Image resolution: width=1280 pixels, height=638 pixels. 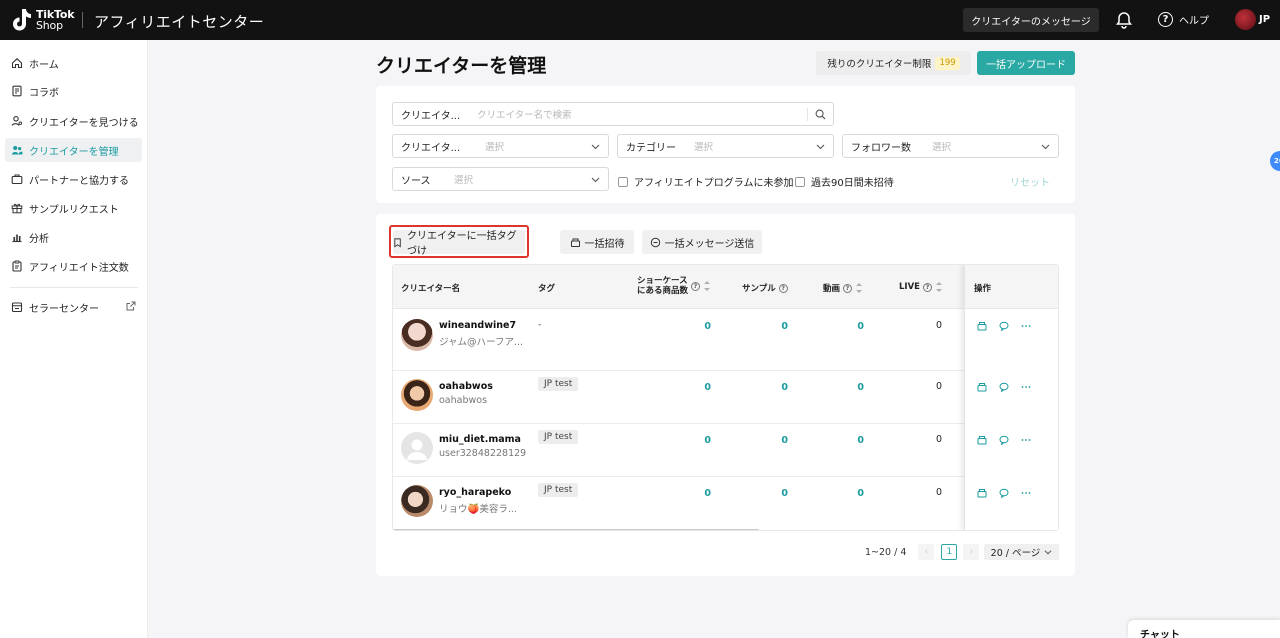 I want to click on creator-message-button: クリエイターのメッセージ, so click(x=1031, y=20).